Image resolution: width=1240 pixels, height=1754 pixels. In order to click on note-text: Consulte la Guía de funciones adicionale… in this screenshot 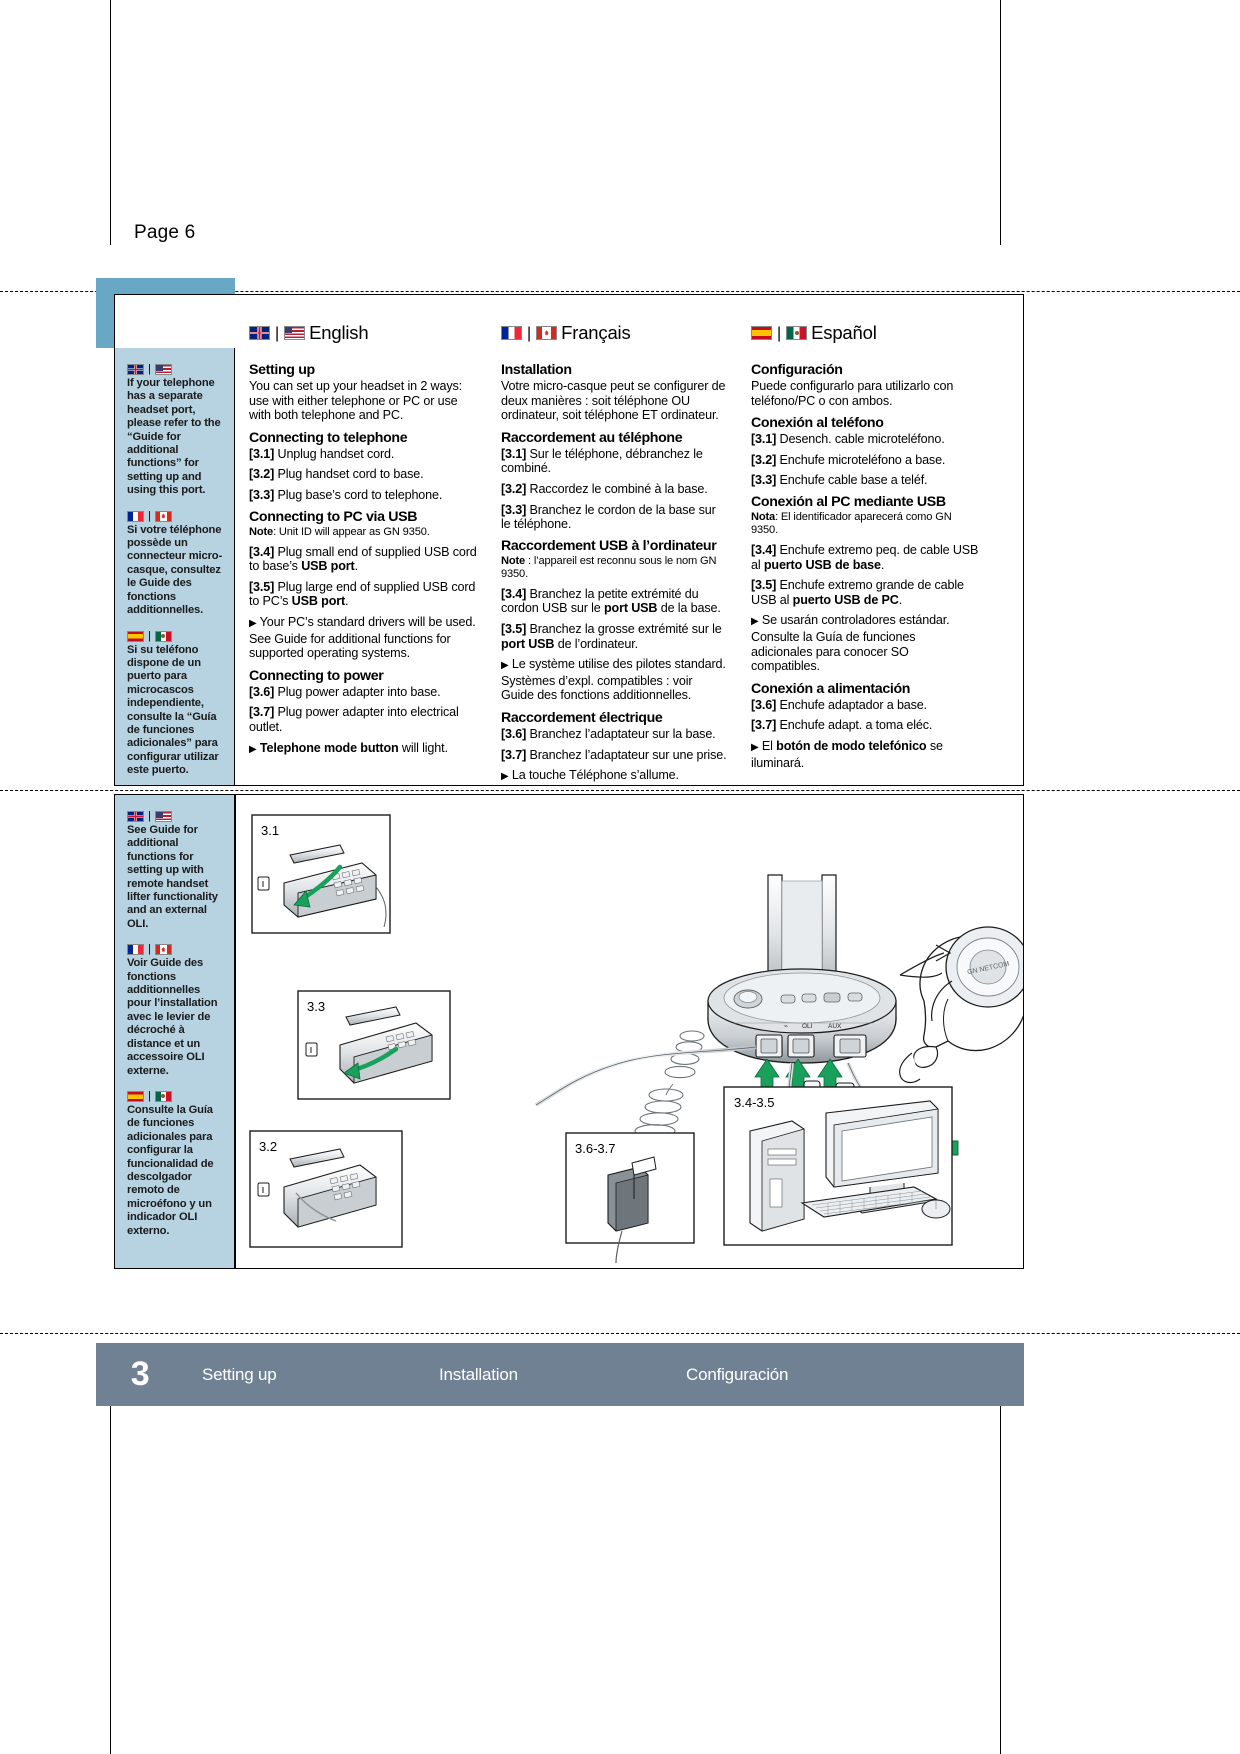, I will do `click(170, 1170)`.